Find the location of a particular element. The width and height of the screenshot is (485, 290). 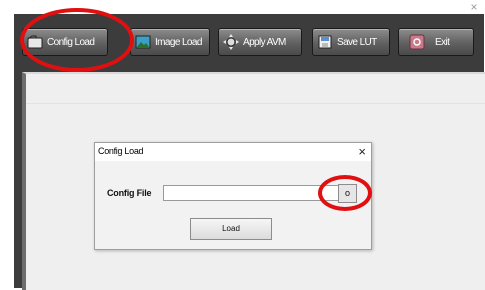

floppy-disk-icon is located at coordinates (325, 42).